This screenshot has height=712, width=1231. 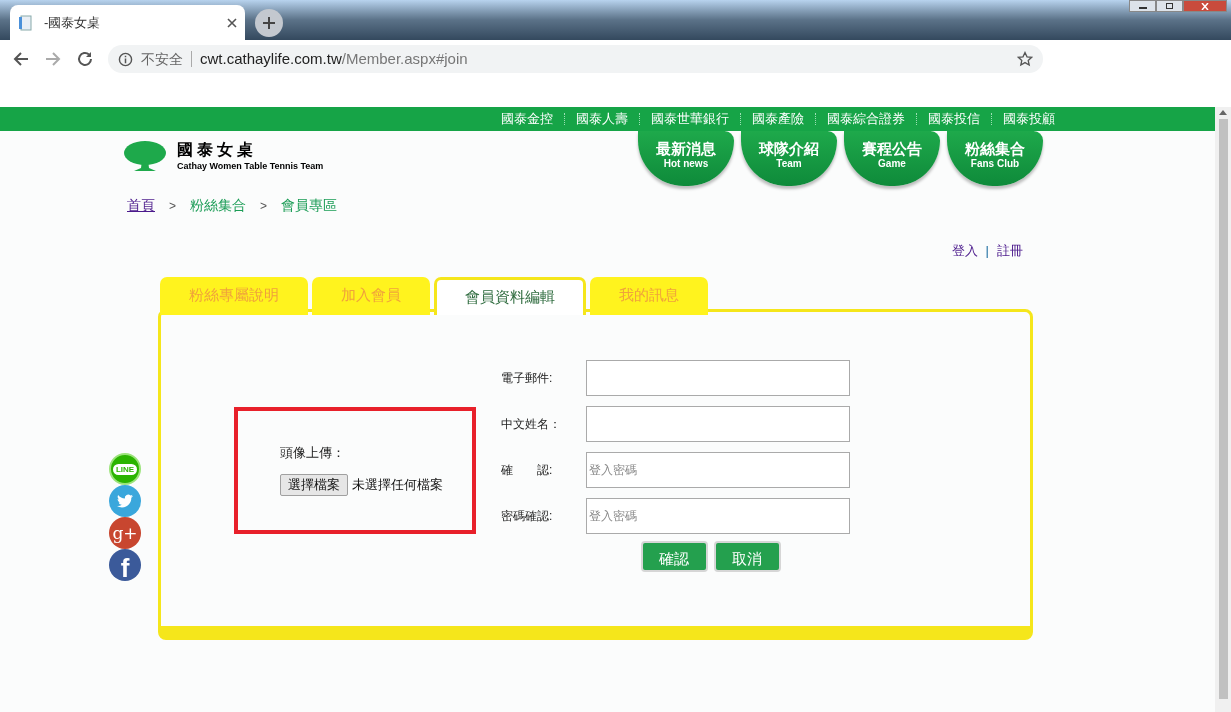 I want to click on account-link: 登入, so click(x=964, y=251).